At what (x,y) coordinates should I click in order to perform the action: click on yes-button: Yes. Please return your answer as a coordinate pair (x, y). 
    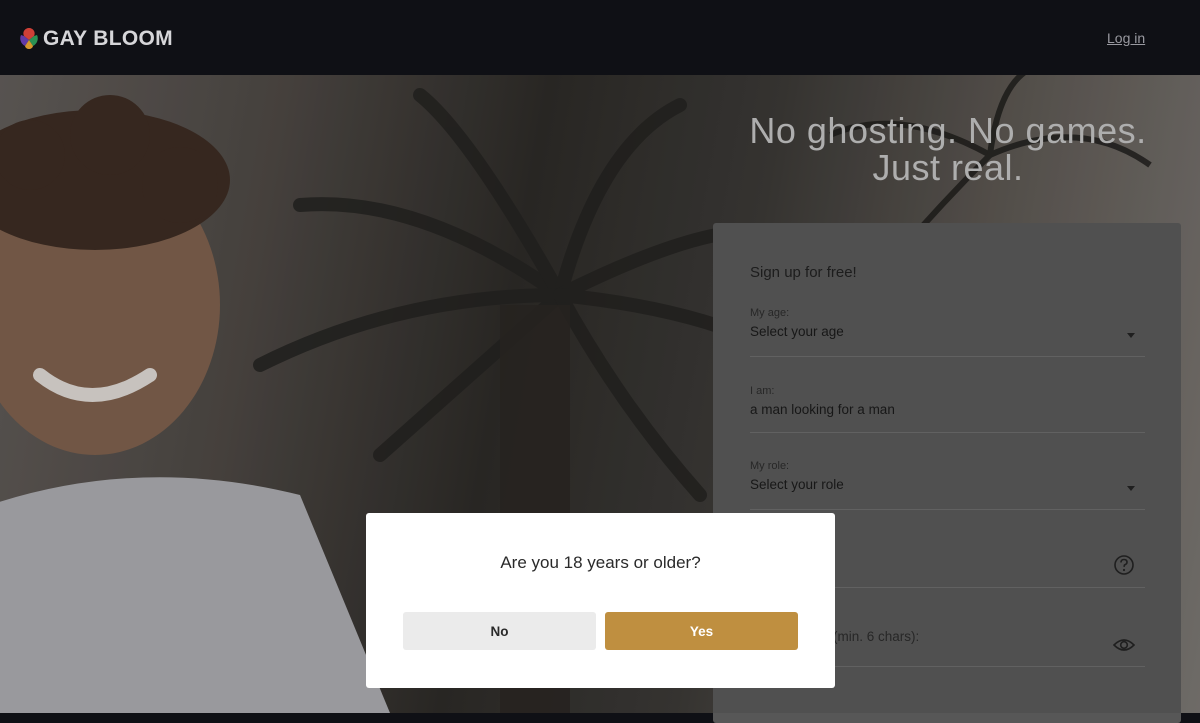
    Looking at the image, I should click on (701, 631).